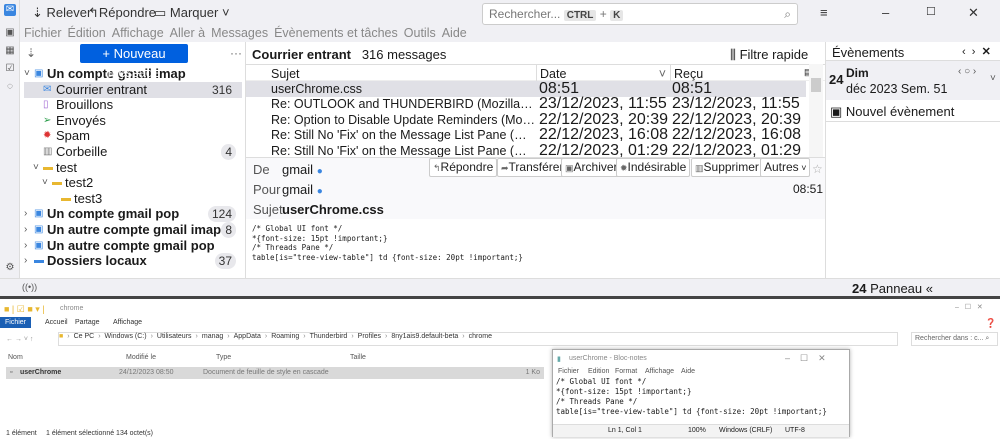  Describe the element at coordinates (10, 87) in the screenshot. I see `chat-icon: ◌` at that location.